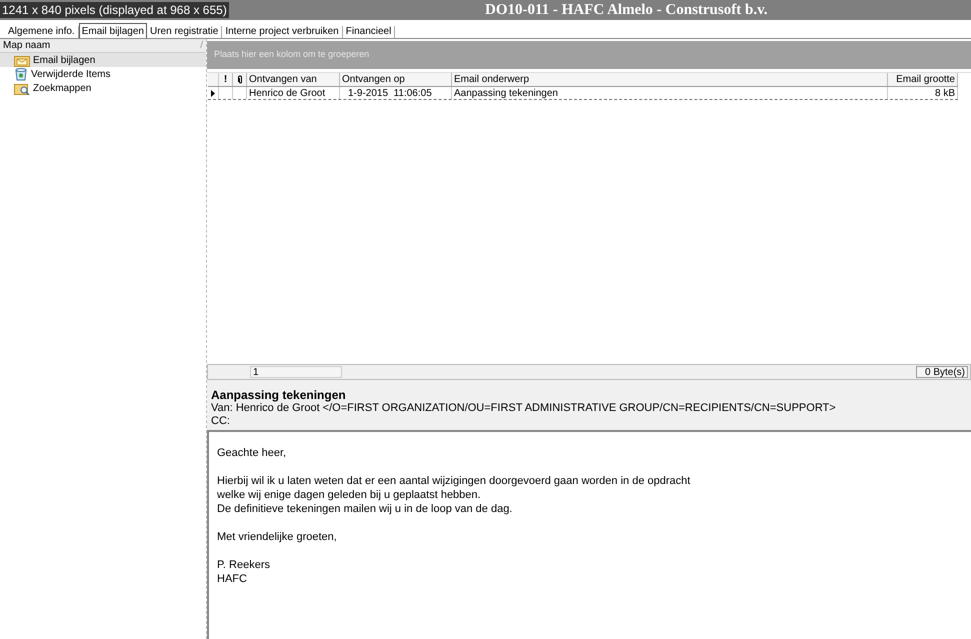 This screenshot has height=639, width=971. What do you see at coordinates (103, 46) in the screenshot?
I see `column-header: Map naam /` at bounding box center [103, 46].